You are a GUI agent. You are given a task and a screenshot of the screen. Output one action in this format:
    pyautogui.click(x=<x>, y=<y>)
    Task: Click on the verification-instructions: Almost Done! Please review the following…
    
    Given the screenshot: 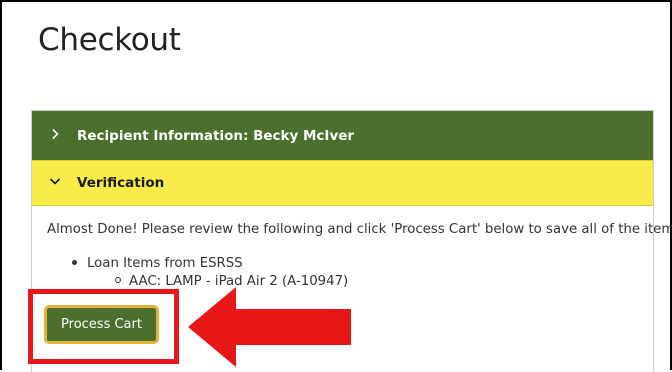 What is the action you would take?
    pyautogui.click(x=359, y=229)
    